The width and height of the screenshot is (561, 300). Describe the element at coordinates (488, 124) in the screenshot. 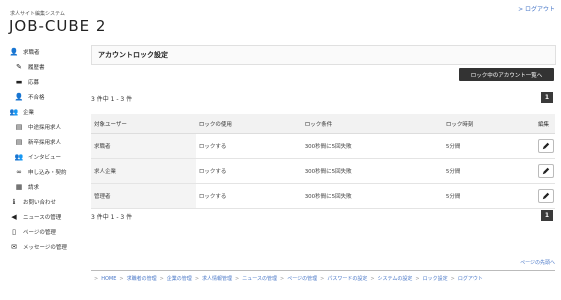

I see `column-header: ロック時刻` at that location.